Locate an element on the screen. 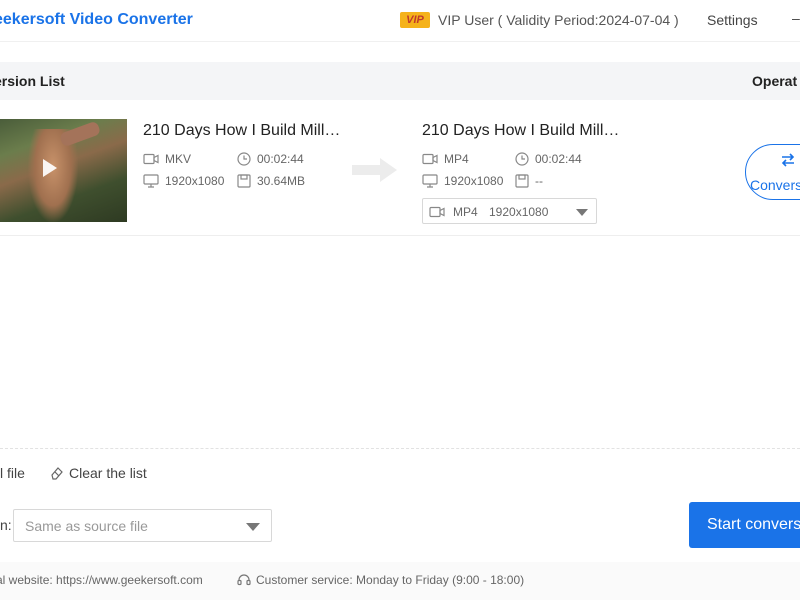 The height and width of the screenshot is (600, 800). target-format: MP4 is located at coordinates (445, 159).